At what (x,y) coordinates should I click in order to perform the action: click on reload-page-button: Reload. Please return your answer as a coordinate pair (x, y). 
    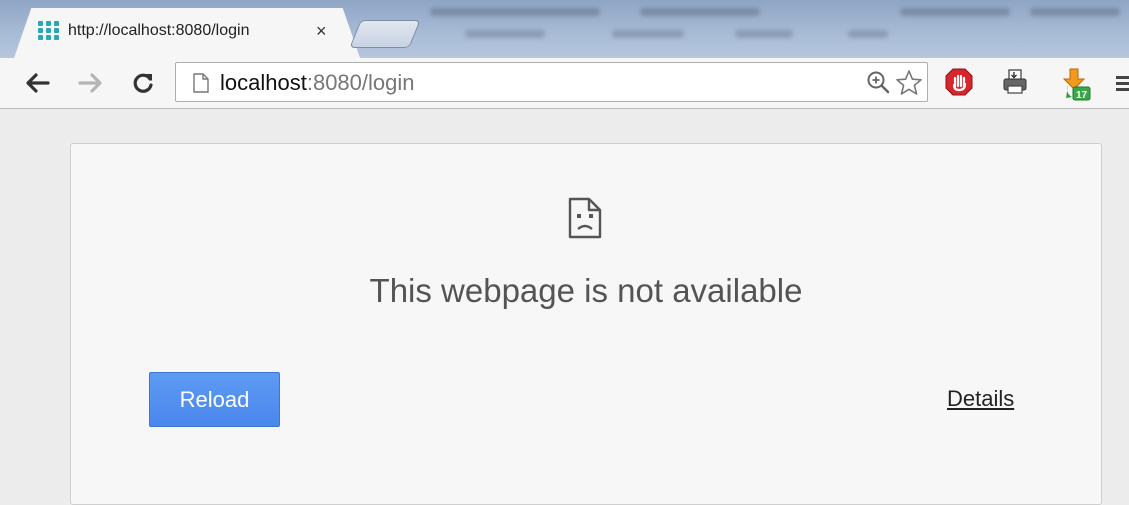
    Looking at the image, I should click on (214, 399).